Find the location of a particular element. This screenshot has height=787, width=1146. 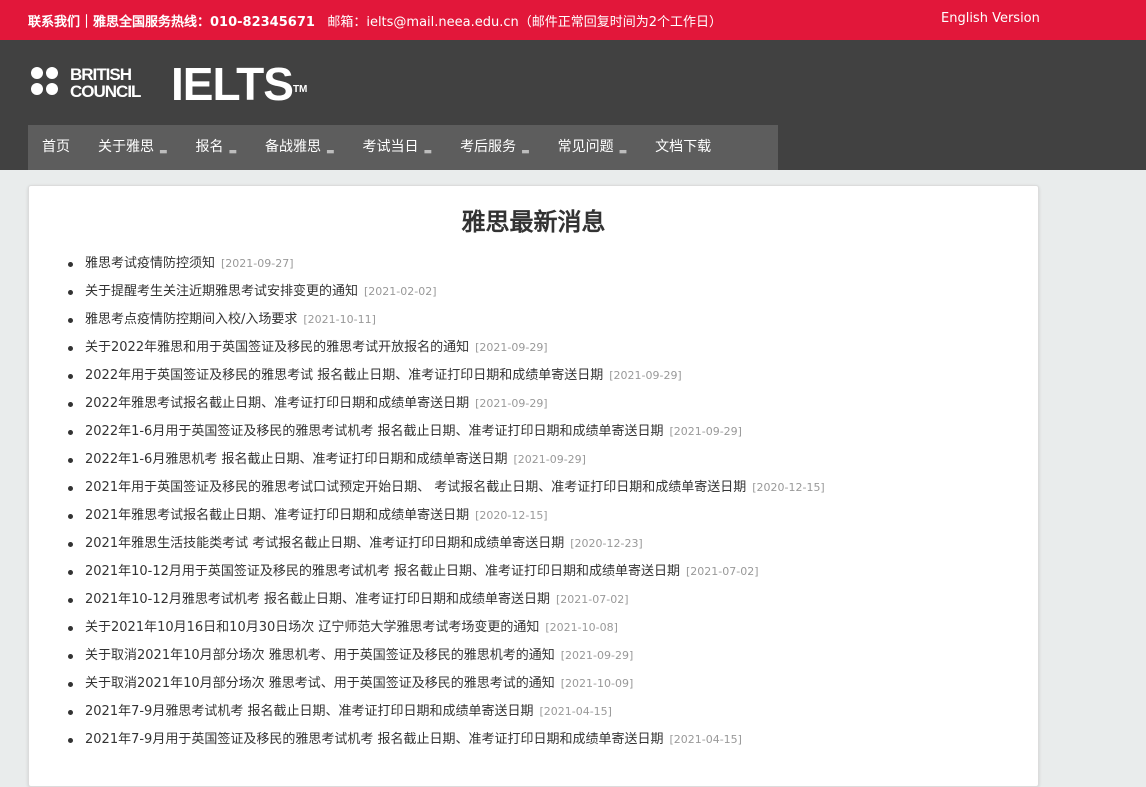

news-link: 关于取消2021年10月部分场次 雅思机考、用于英国签证及移民的雅思机考的通知 is located at coordinates (320, 655).